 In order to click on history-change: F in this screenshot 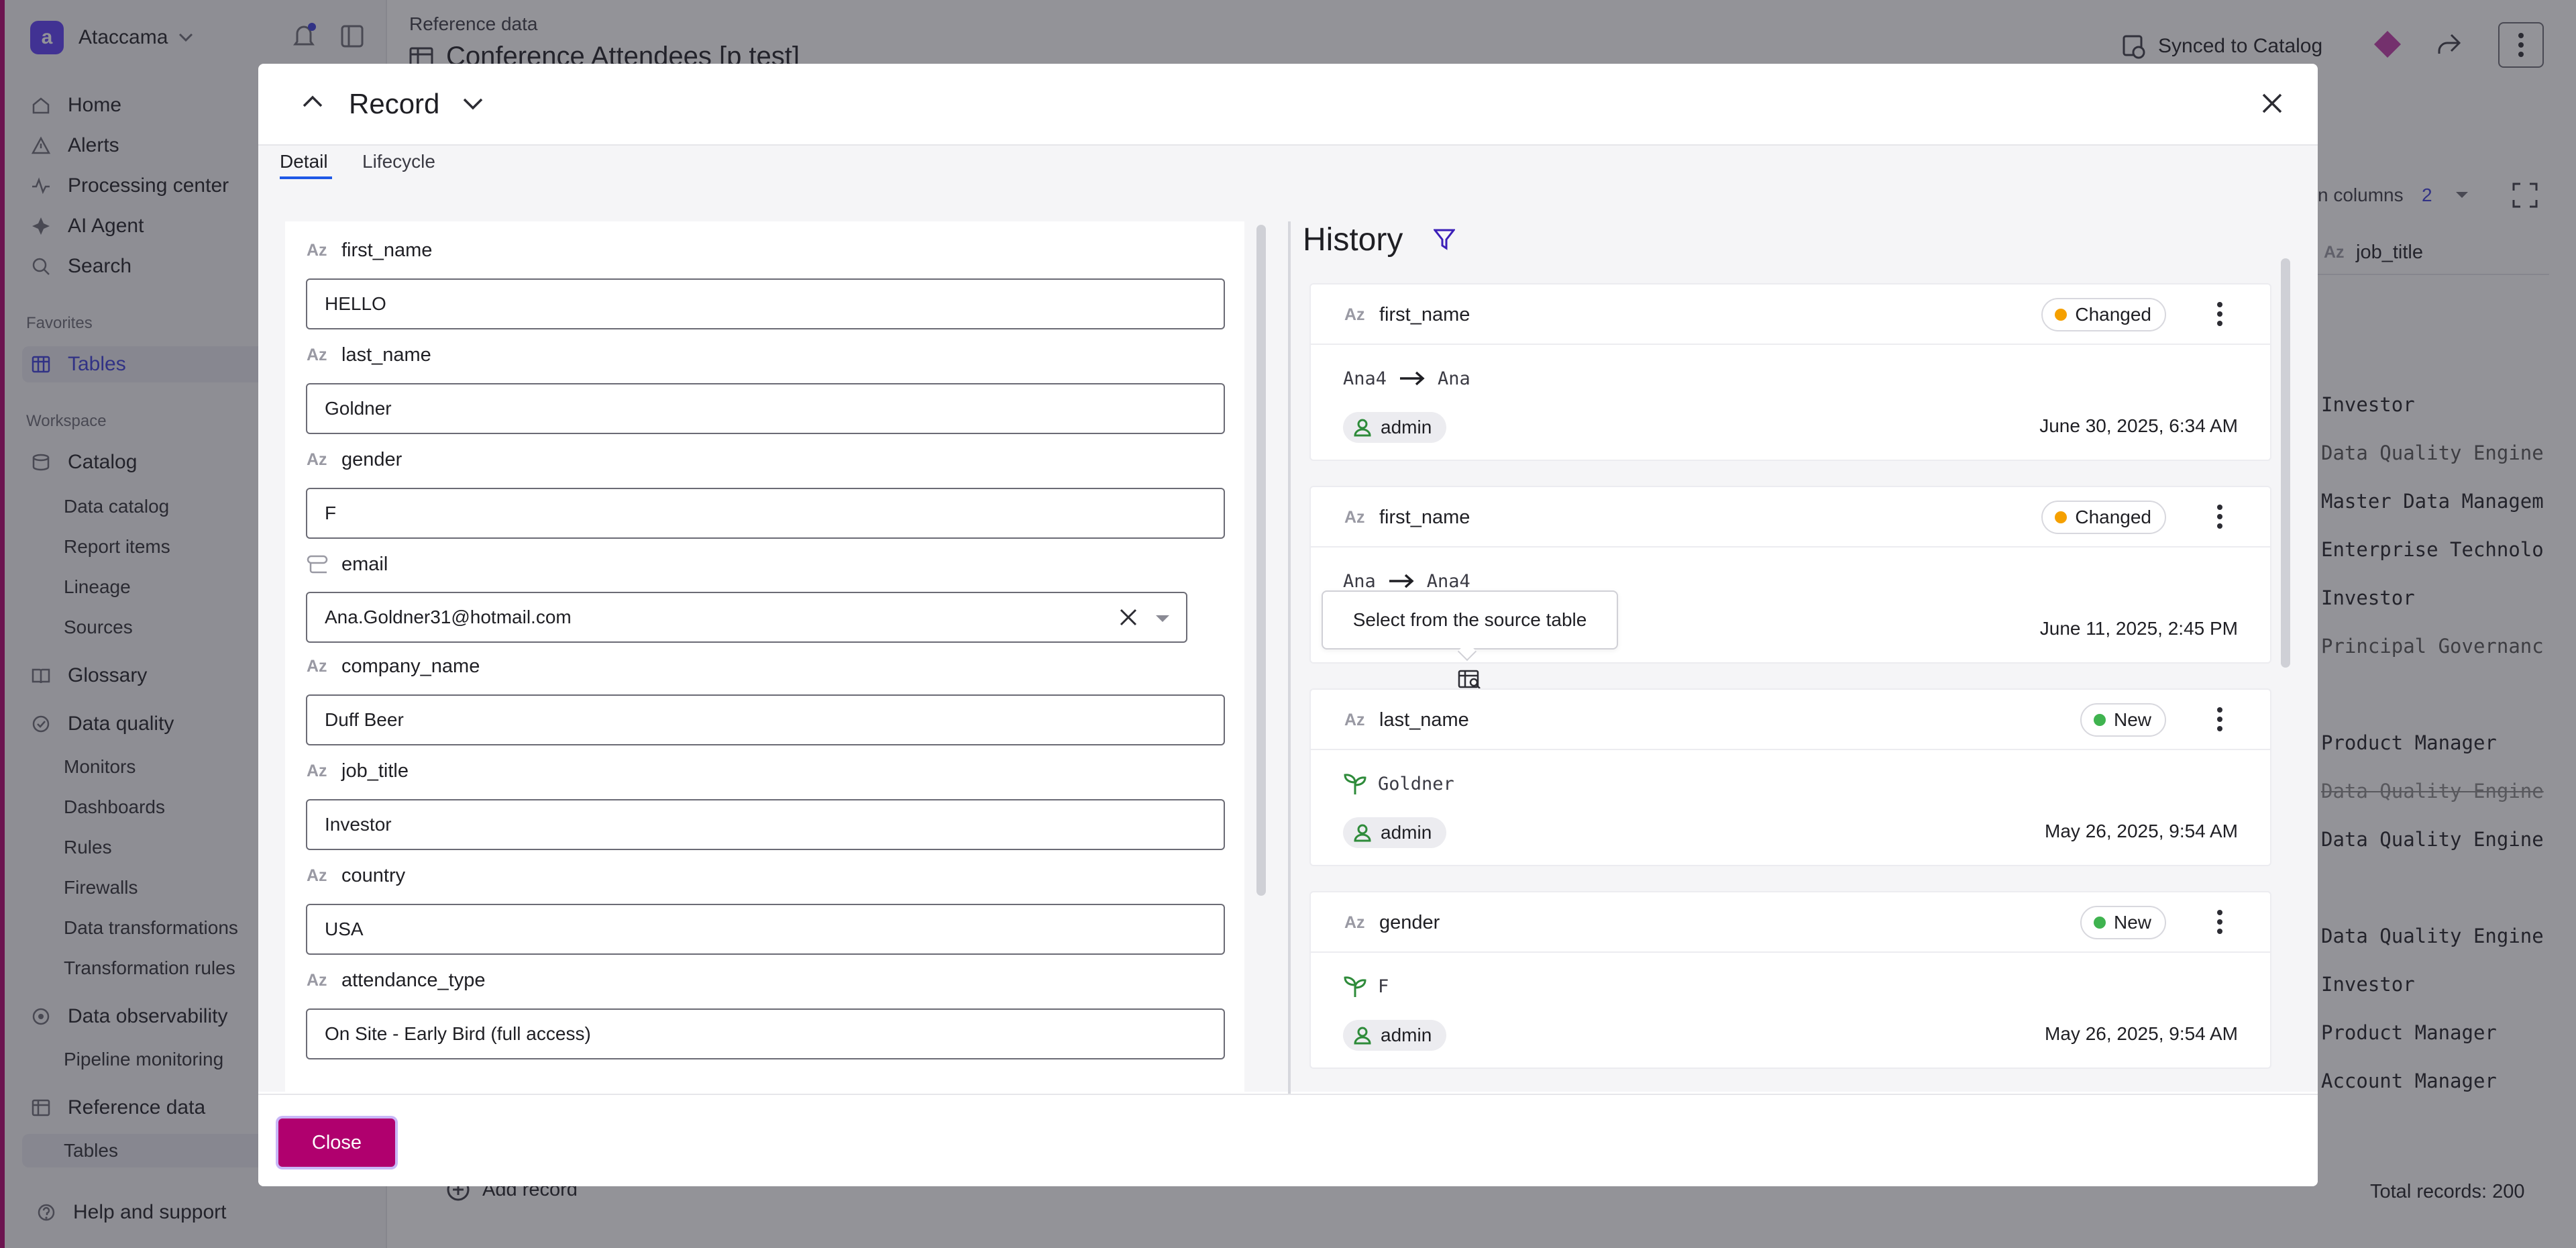, I will do `click(1366, 987)`.